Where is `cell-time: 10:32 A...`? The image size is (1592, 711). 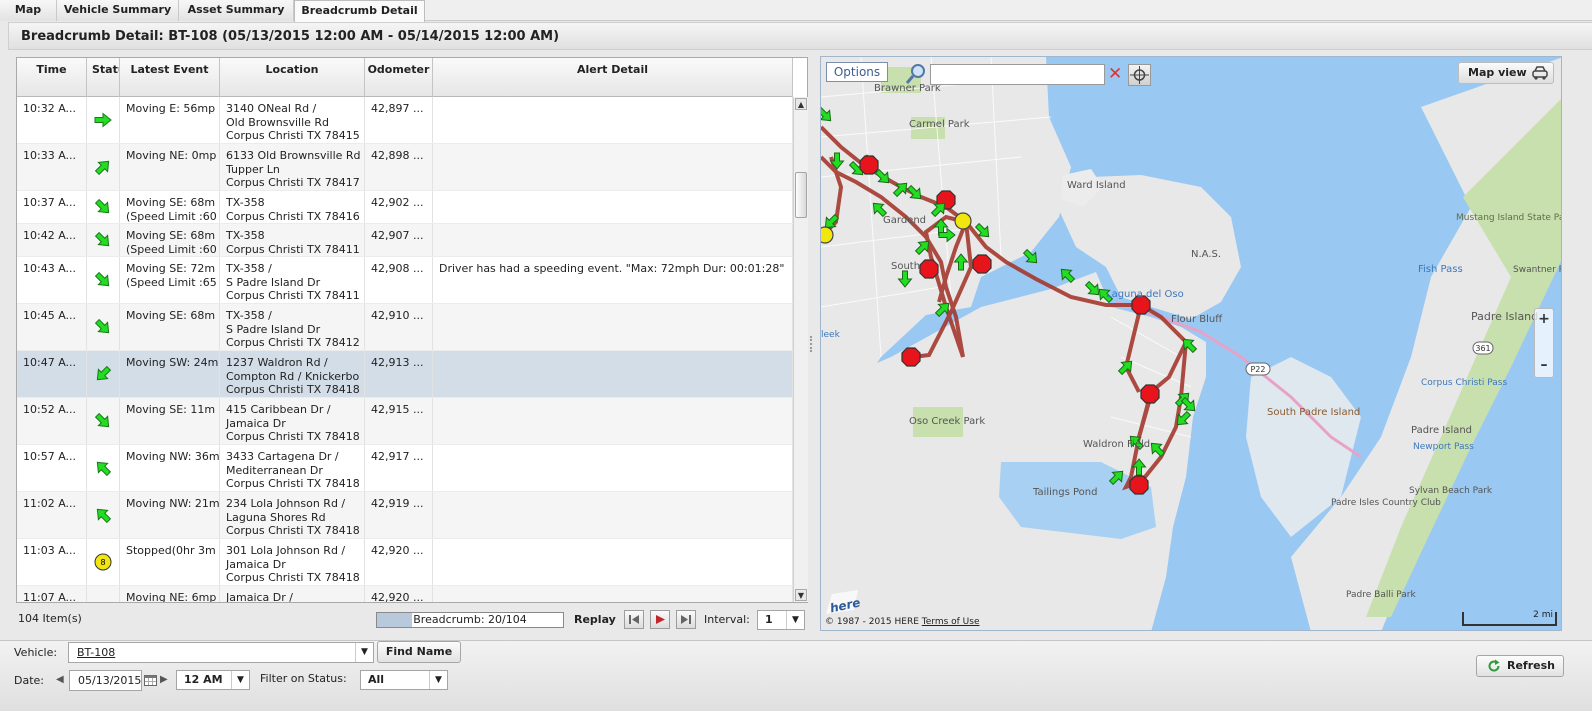 cell-time: 10:32 A... is located at coordinates (52, 120).